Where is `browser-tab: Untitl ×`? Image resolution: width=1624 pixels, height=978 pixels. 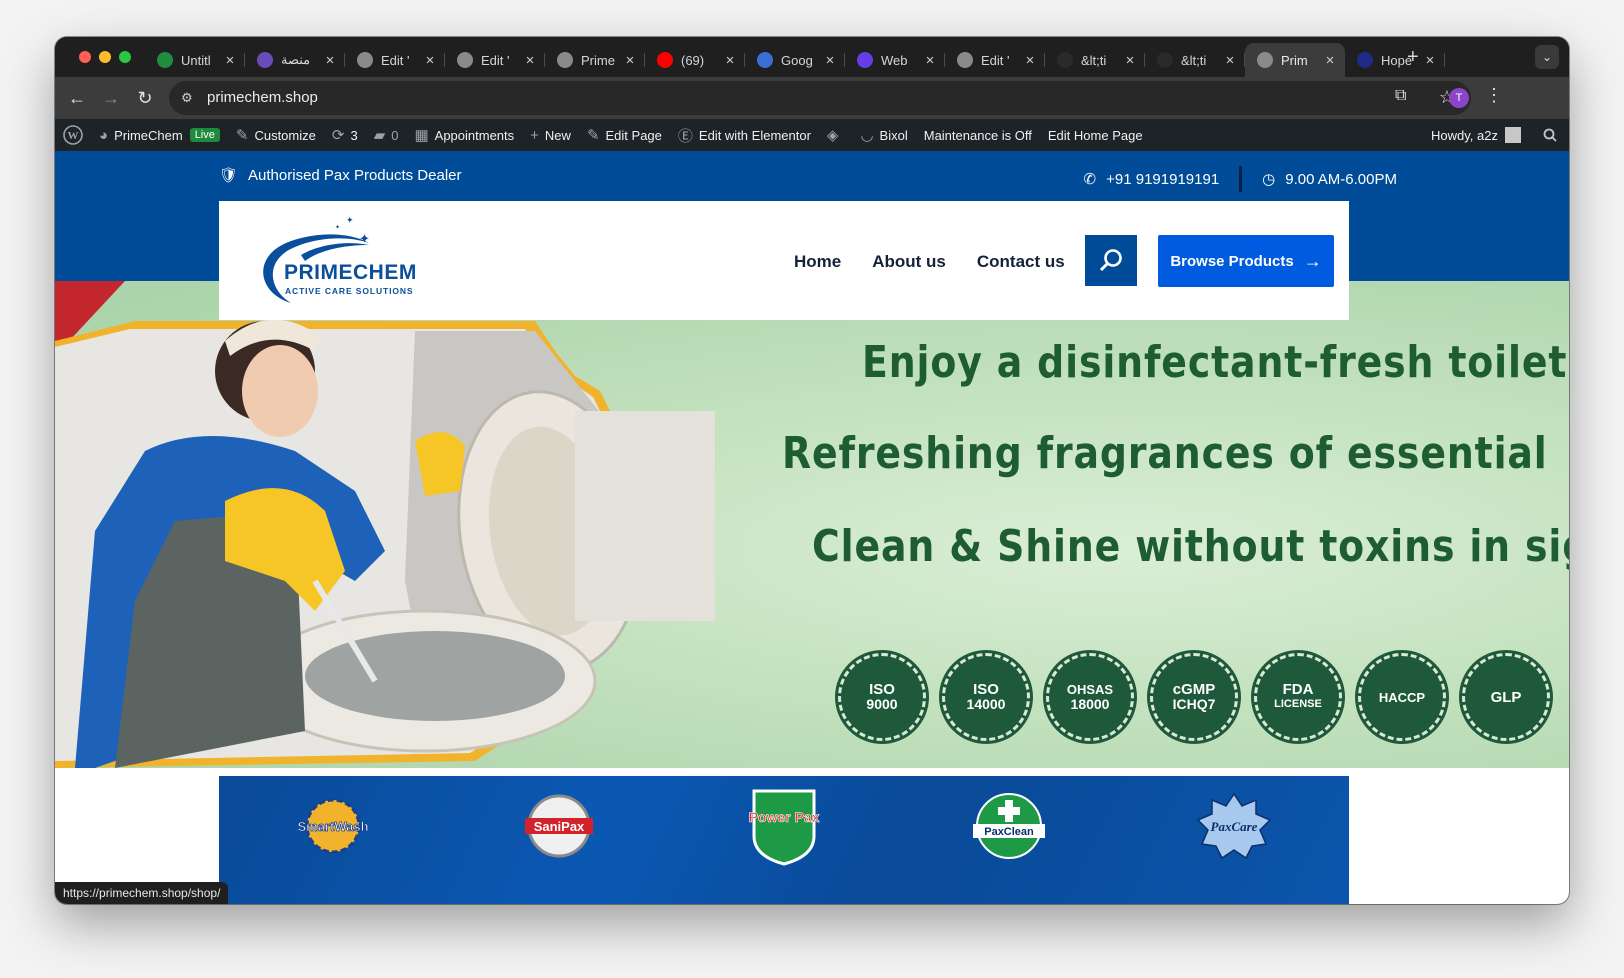 browser-tab: Untitl × is located at coordinates (195, 60).